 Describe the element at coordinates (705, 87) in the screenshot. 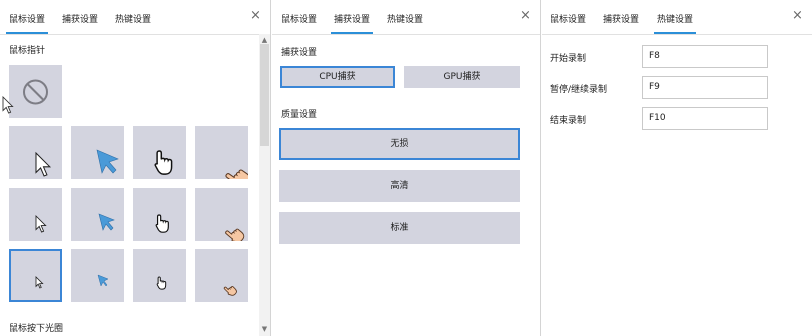

I see `pause-resume-hotkey-input: F9` at that location.